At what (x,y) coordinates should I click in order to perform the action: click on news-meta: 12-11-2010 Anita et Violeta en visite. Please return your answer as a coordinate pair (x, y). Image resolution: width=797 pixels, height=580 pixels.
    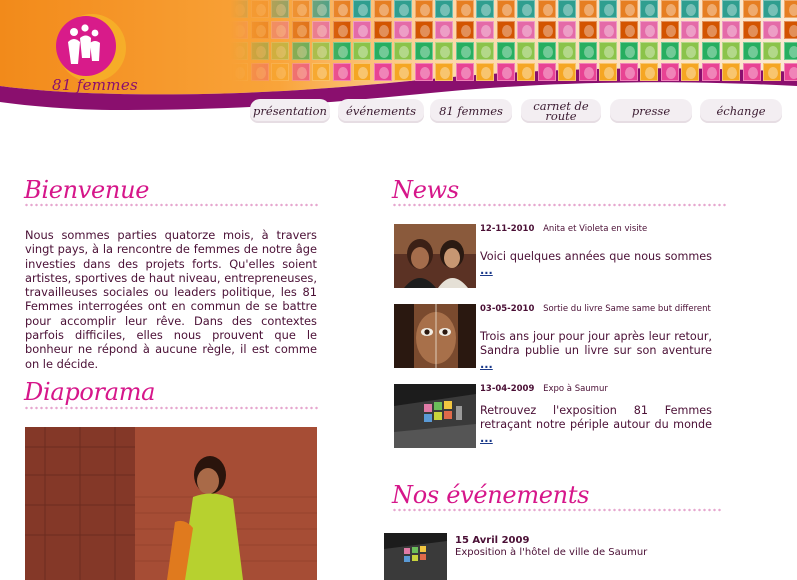
    Looking at the image, I should click on (596, 229).